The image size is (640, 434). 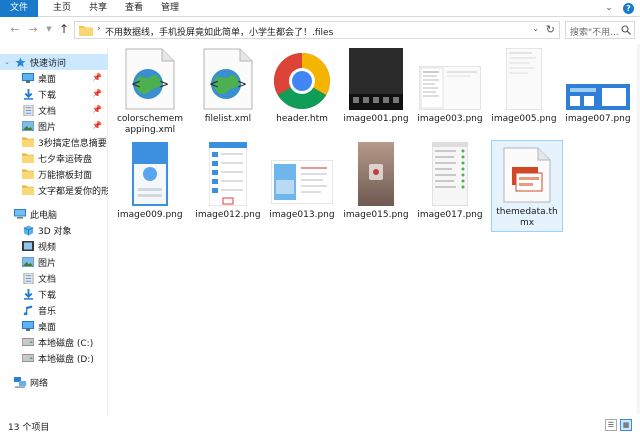 I want to click on file-item: image007.png, so click(x=598, y=86).